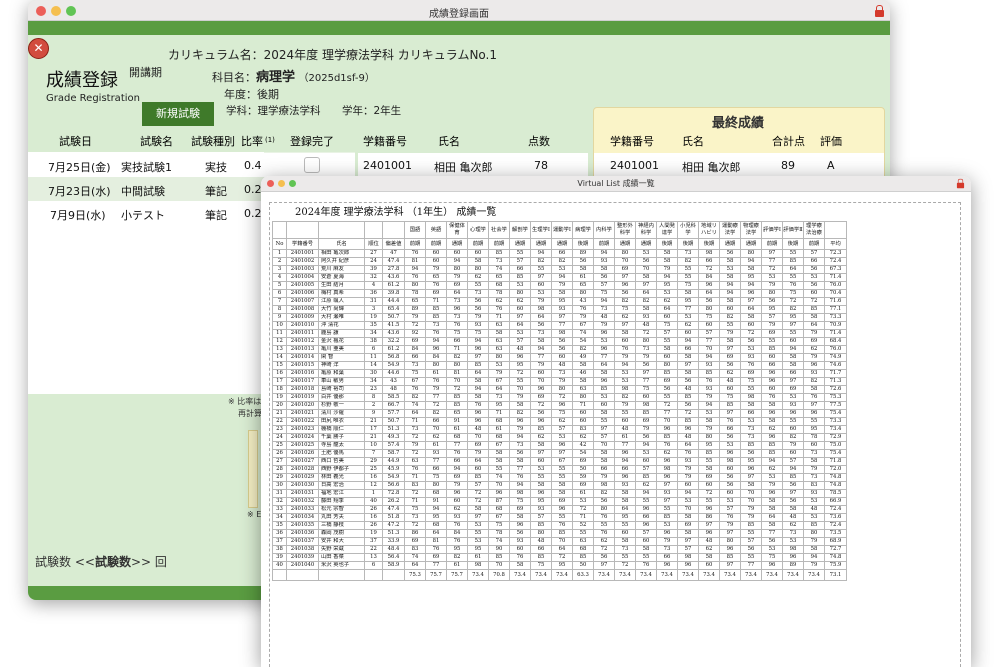 The height and width of the screenshot is (667, 1001). I want to click on side-card, so click(253, 469).